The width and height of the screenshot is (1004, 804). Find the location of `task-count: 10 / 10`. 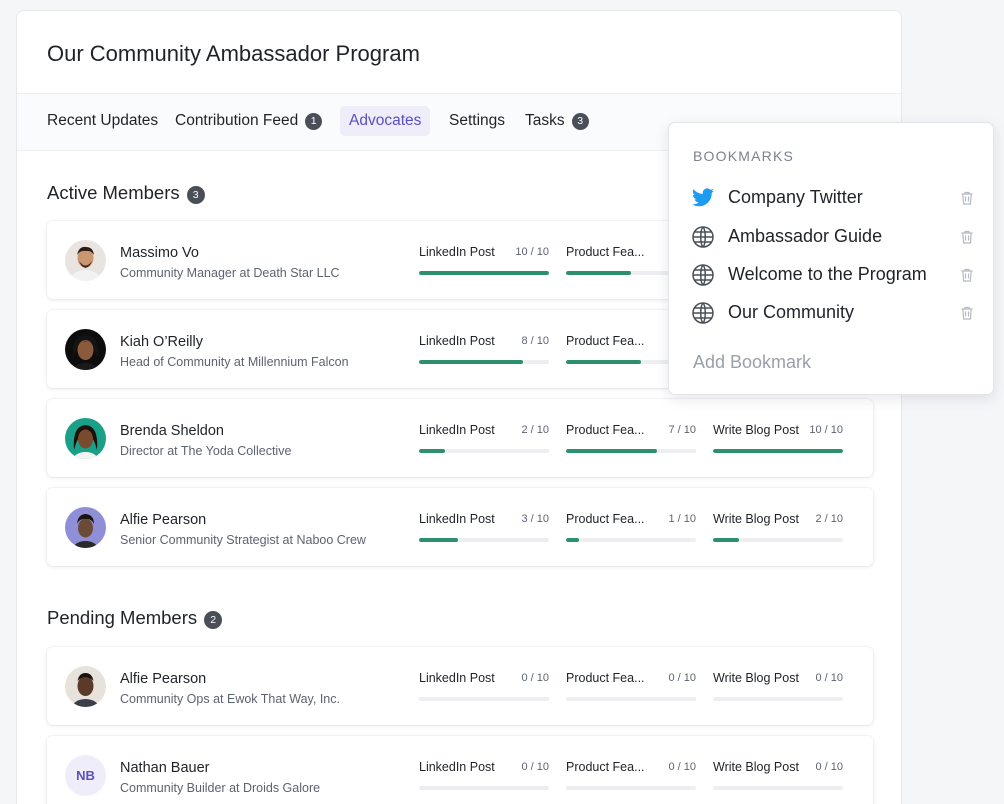

task-count: 10 / 10 is located at coordinates (532, 252).